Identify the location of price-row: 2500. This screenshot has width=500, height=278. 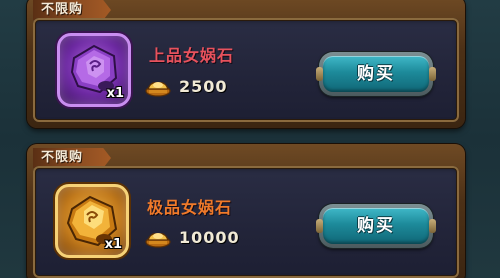
(205, 87).